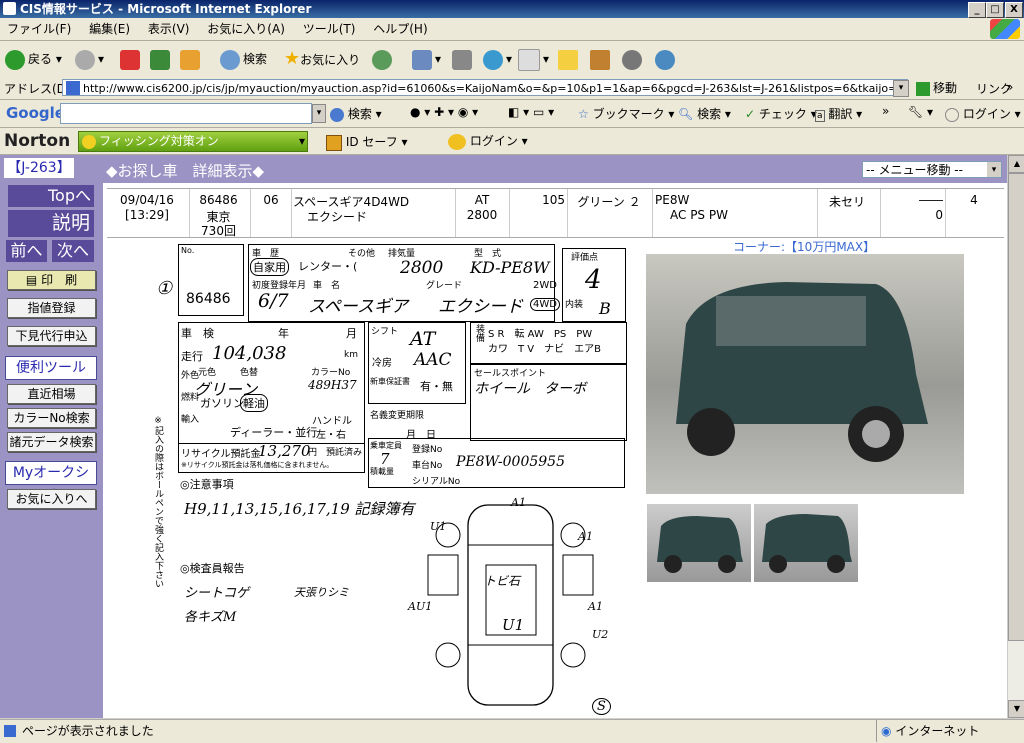 The height and width of the screenshot is (743, 1024). What do you see at coordinates (193, 141) in the screenshot?
I see `phishing-protection-button: フィッシング対策オン ▾` at bounding box center [193, 141].